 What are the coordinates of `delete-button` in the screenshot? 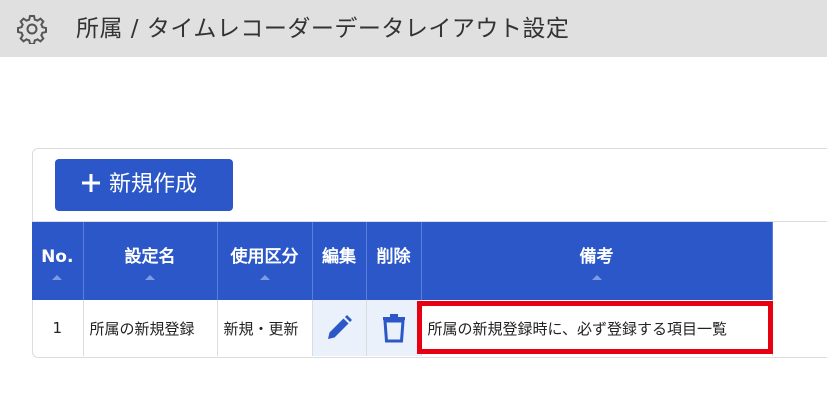 It's located at (394, 328).